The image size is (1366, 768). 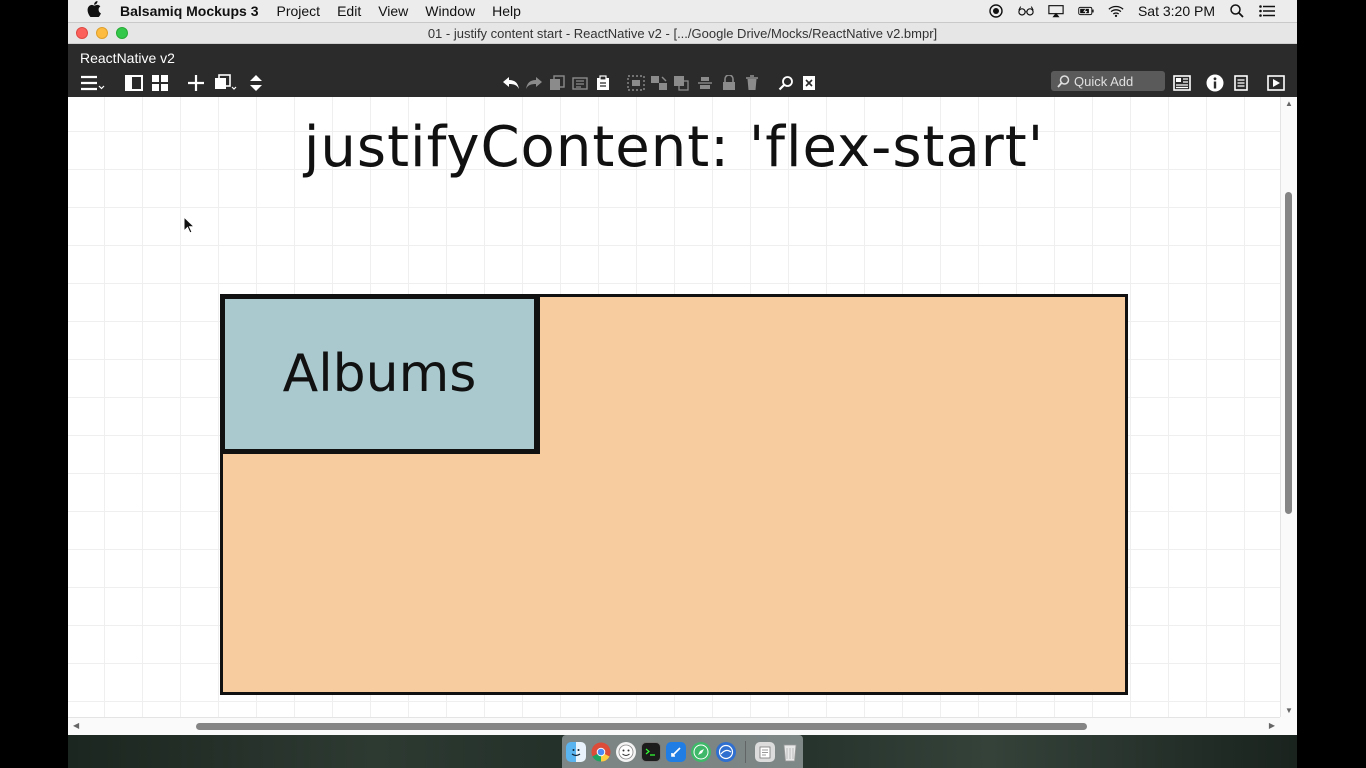 What do you see at coordinates (1215, 83) in the screenshot?
I see `info-icon` at bounding box center [1215, 83].